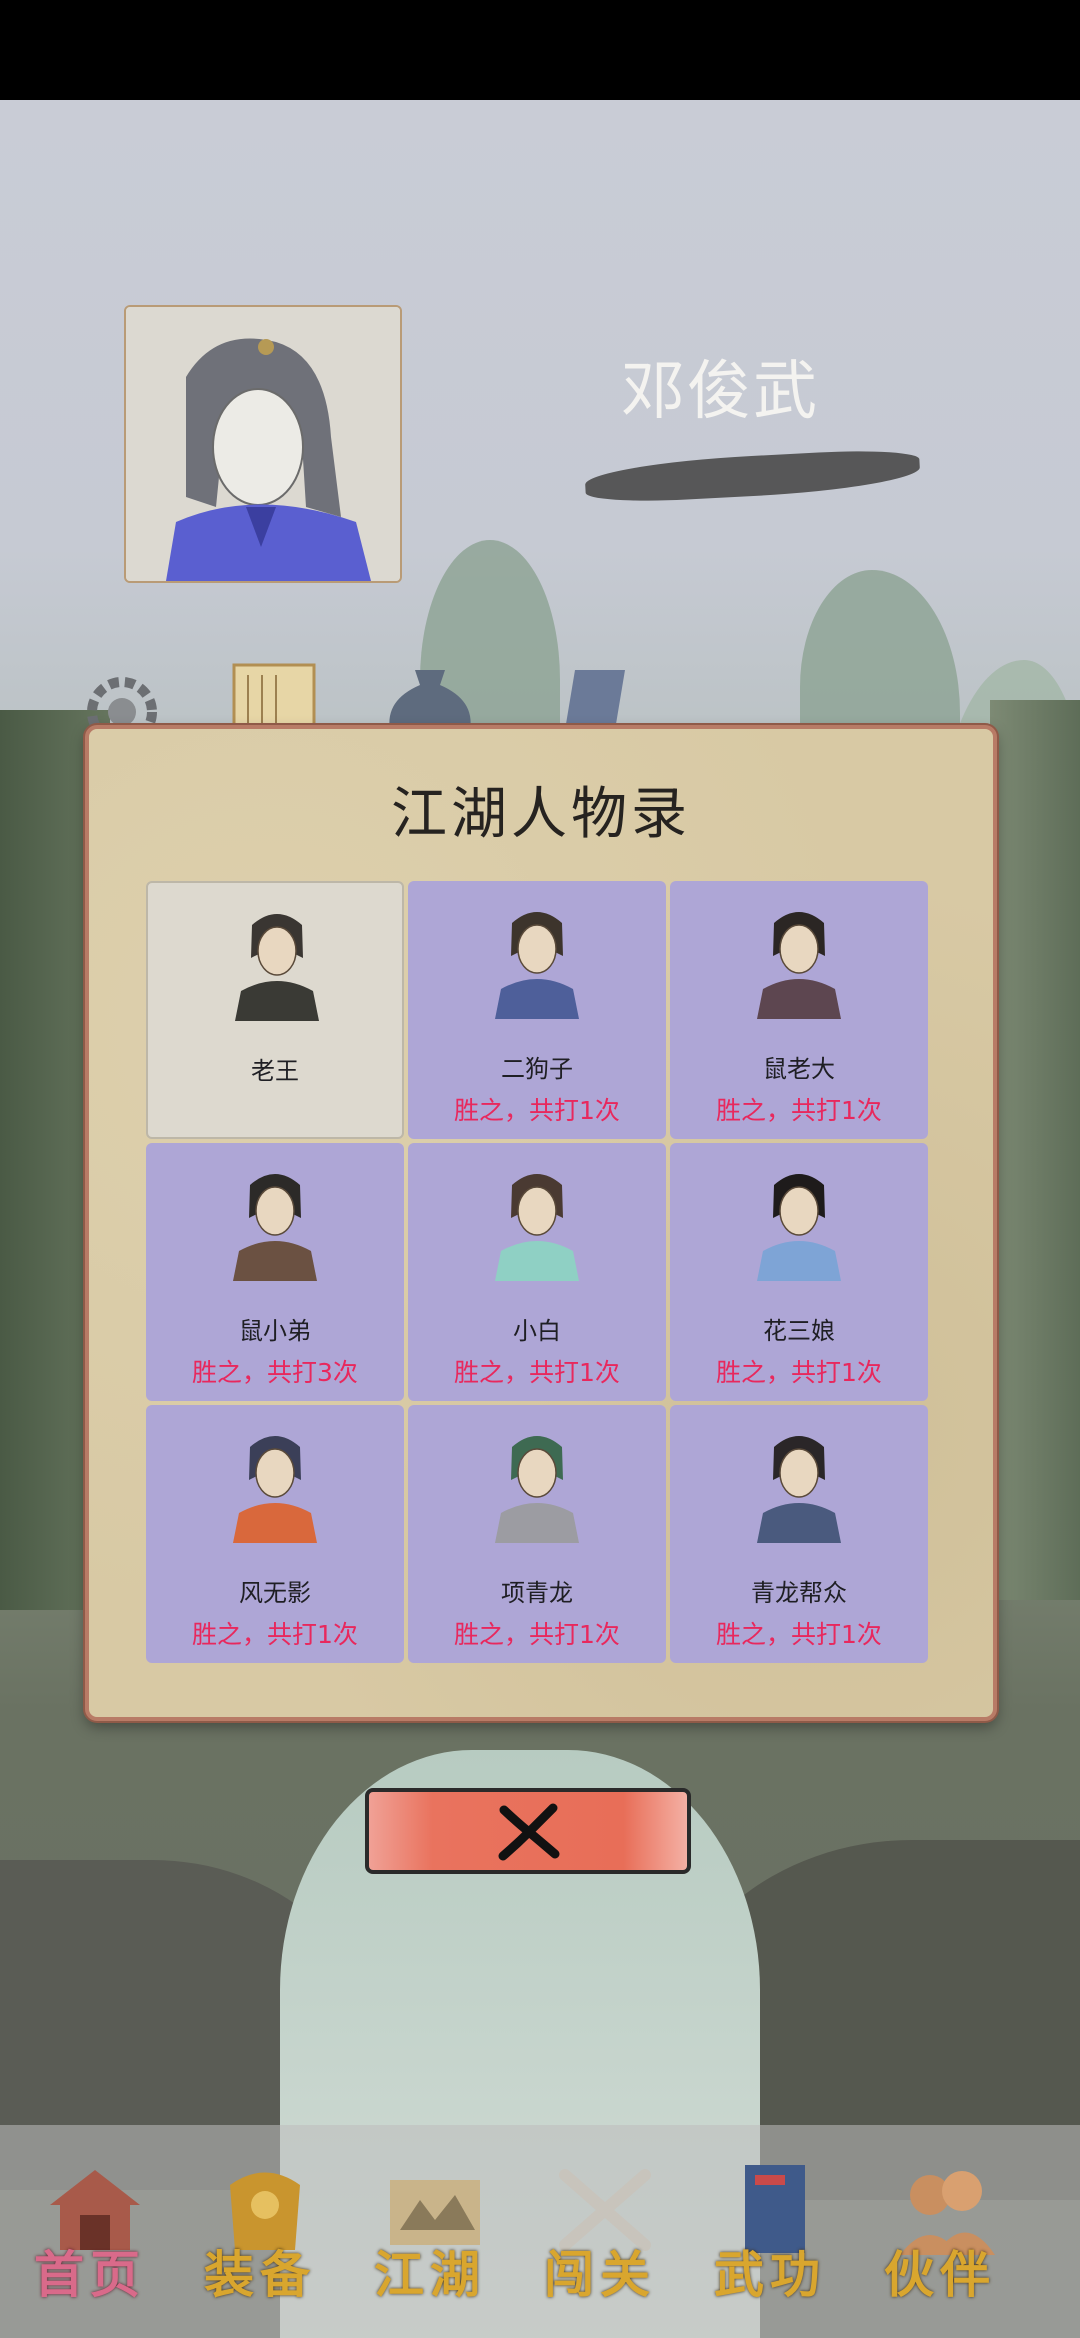 This screenshot has height=2338, width=1080. I want to click on character-name: 鼠老大, so click(799, 1069).